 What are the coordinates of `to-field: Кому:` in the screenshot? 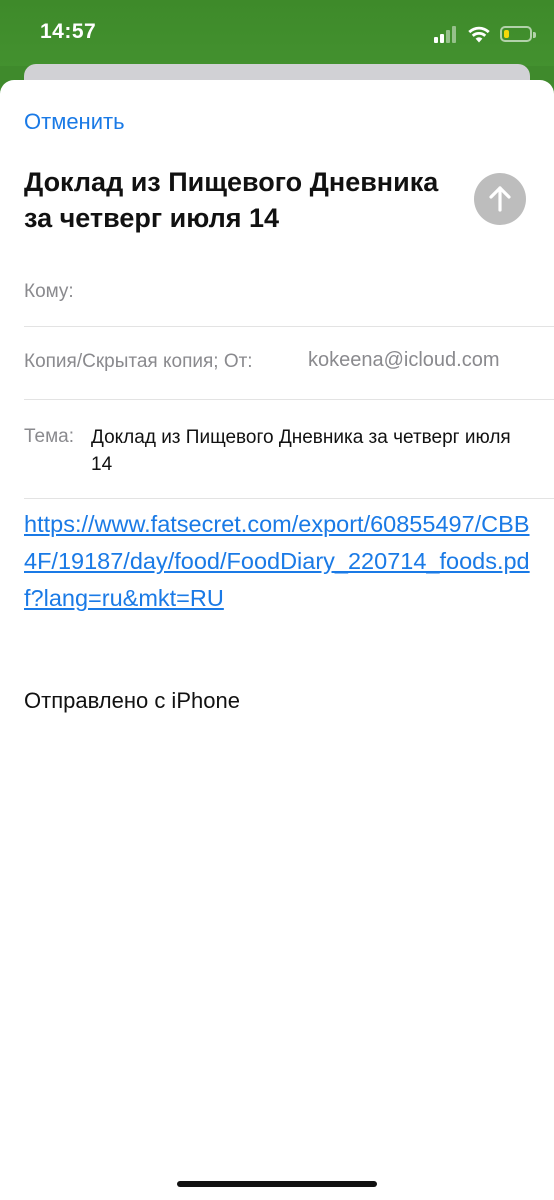 It's located at (289, 297).